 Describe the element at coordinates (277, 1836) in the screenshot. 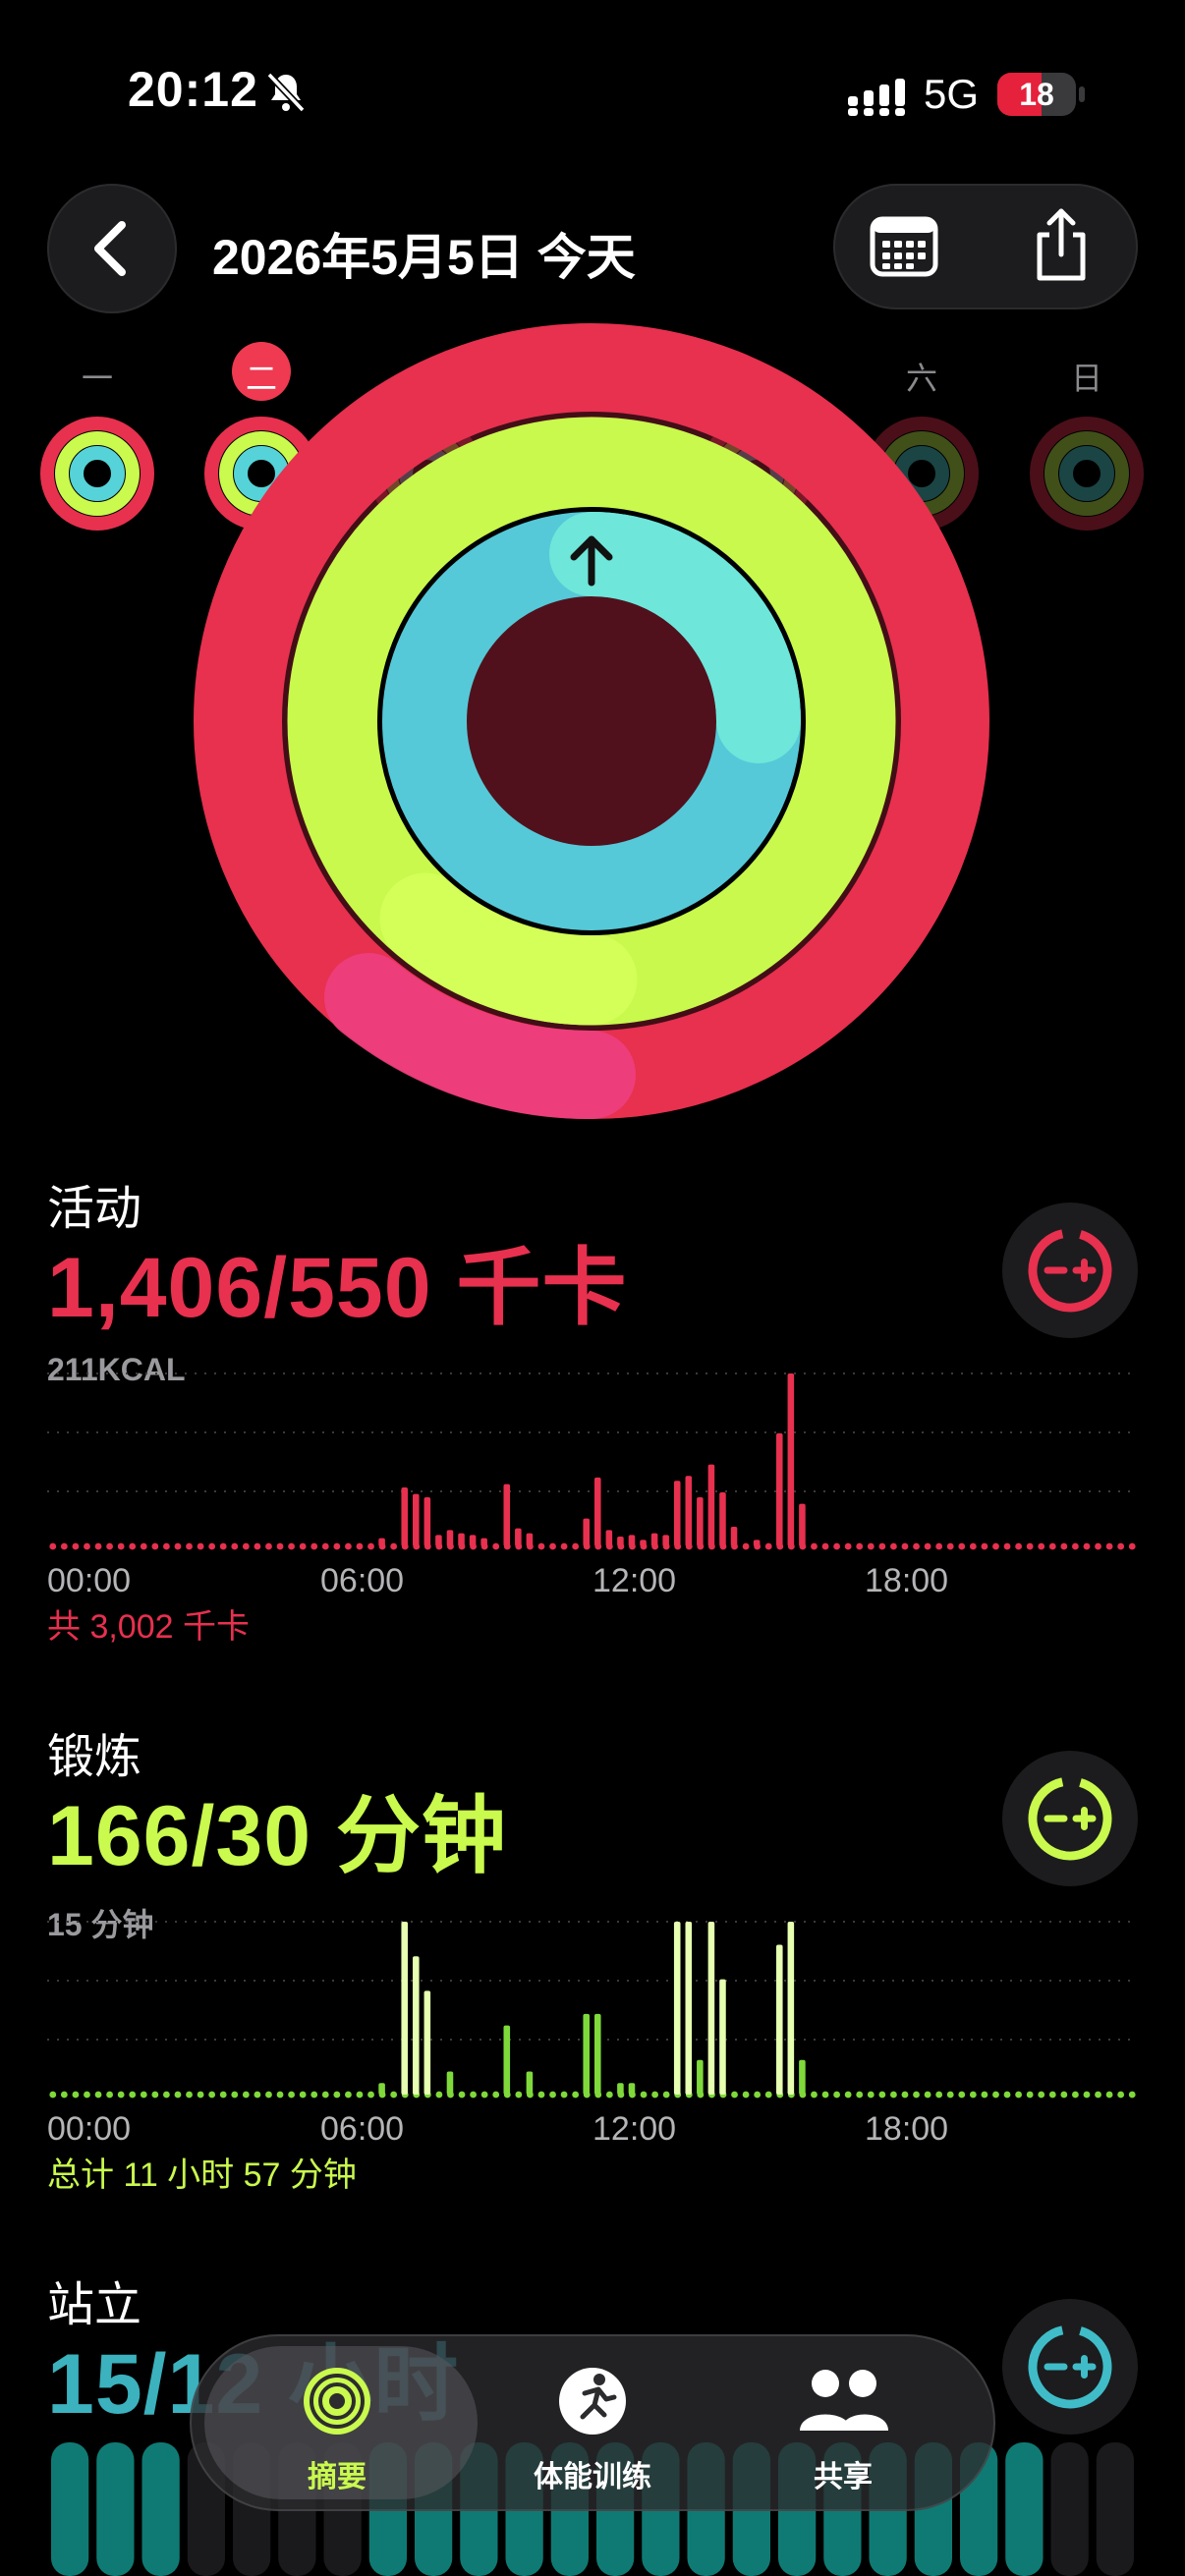

I see `exercise-value: 166/30 分钟` at that location.